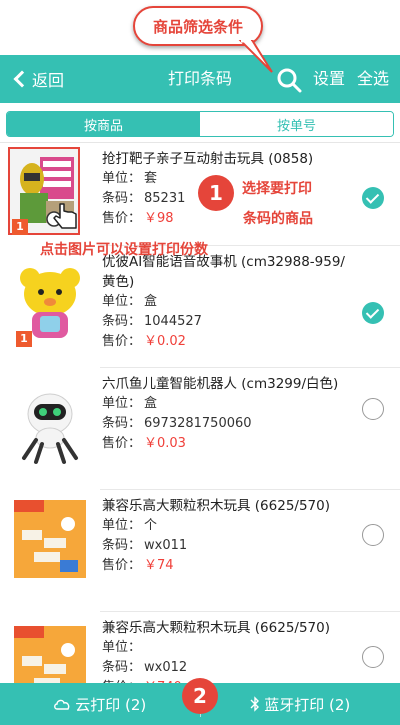  What do you see at coordinates (166, 667) in the screenshot?
I see `product-barcode: wx012` at bounding box center [166, 667].